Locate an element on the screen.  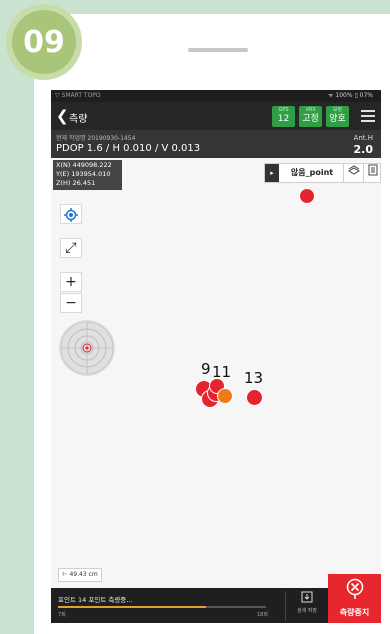
precision-target-widget is located at coordinates (87, 348).